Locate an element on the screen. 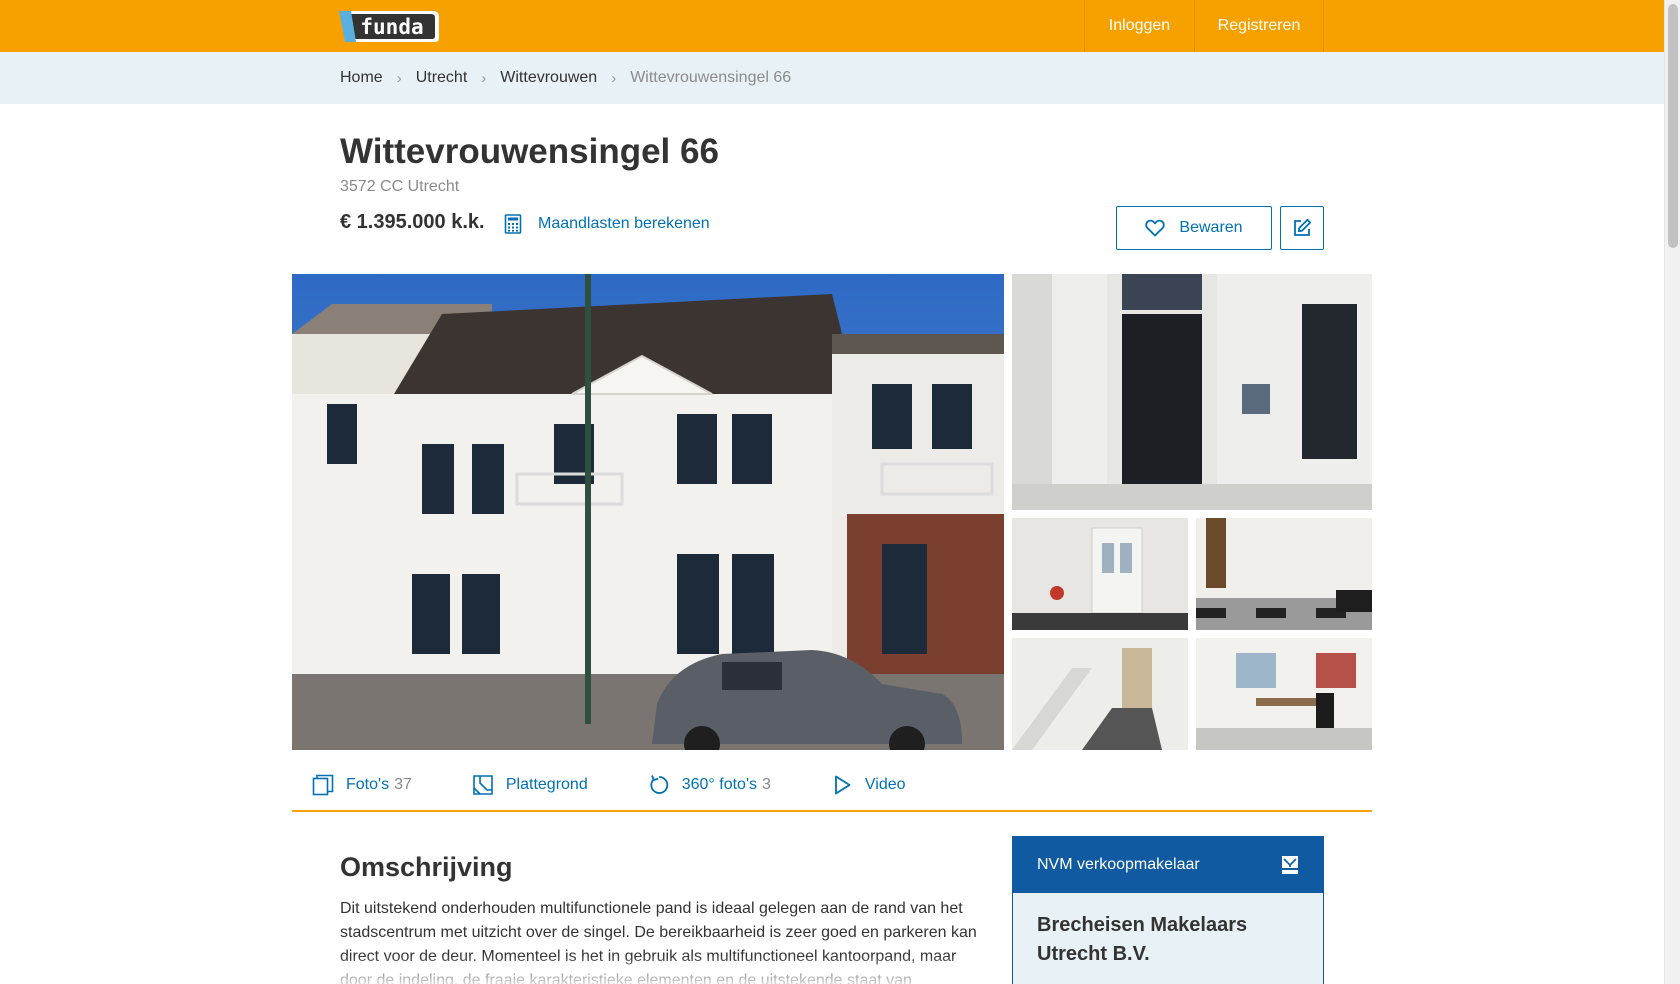 Image resolution: width=1680 pixels, height=984 pixels. description-fade is located at coordinates (670, 969).